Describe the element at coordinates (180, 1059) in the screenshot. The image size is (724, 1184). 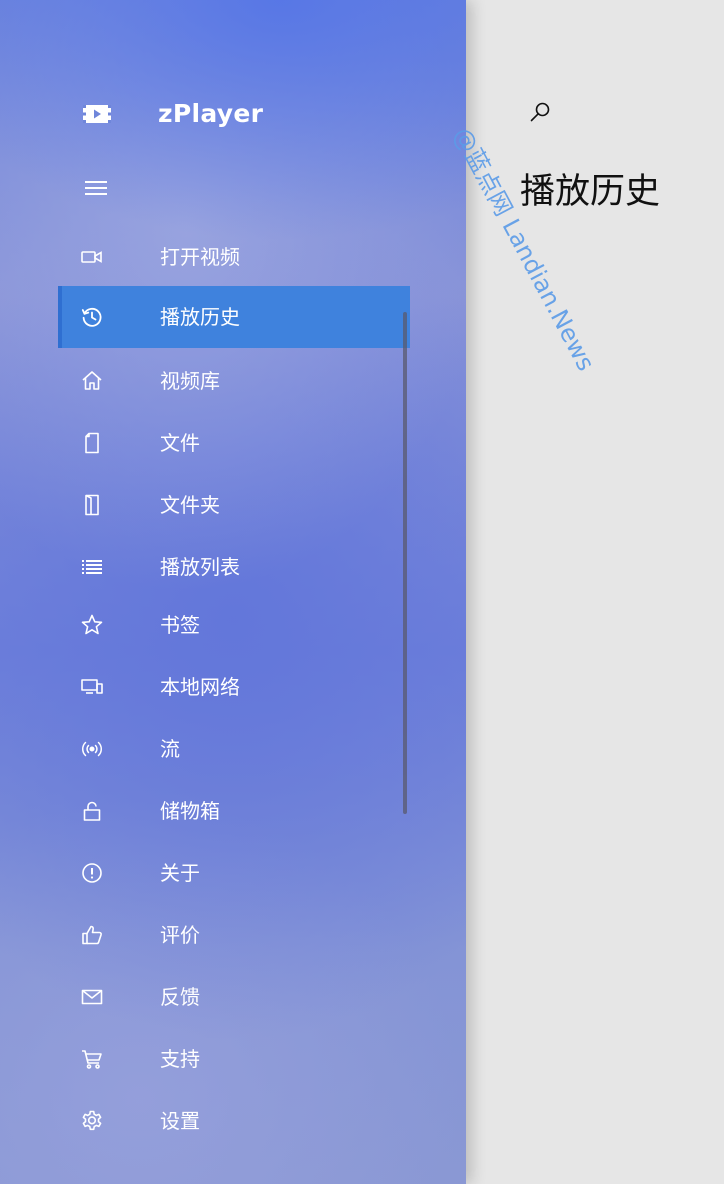
I see `nav-label: 支持` at that location.